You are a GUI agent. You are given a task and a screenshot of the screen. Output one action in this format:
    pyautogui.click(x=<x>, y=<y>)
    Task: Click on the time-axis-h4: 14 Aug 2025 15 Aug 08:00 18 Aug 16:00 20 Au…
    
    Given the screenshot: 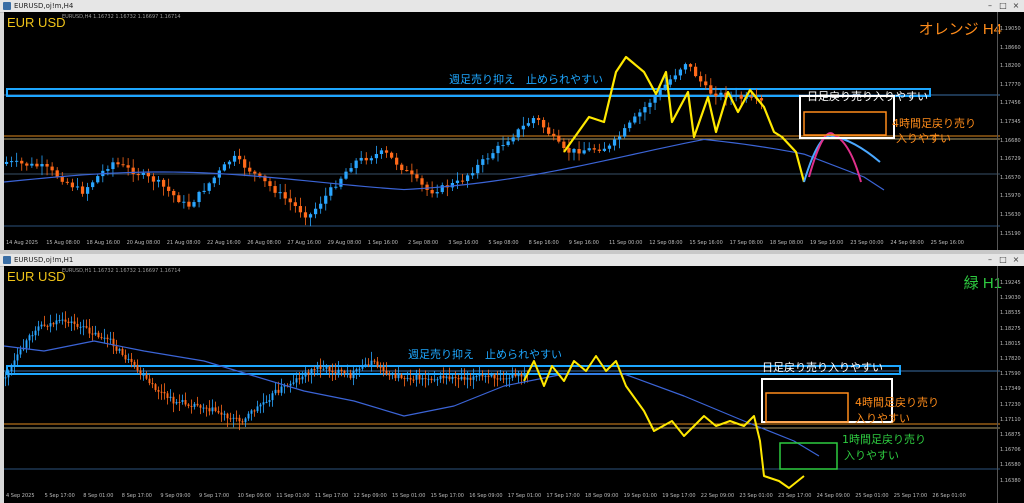 What is the action you would take?
    pyautogui.click(x=504, y=244)
    